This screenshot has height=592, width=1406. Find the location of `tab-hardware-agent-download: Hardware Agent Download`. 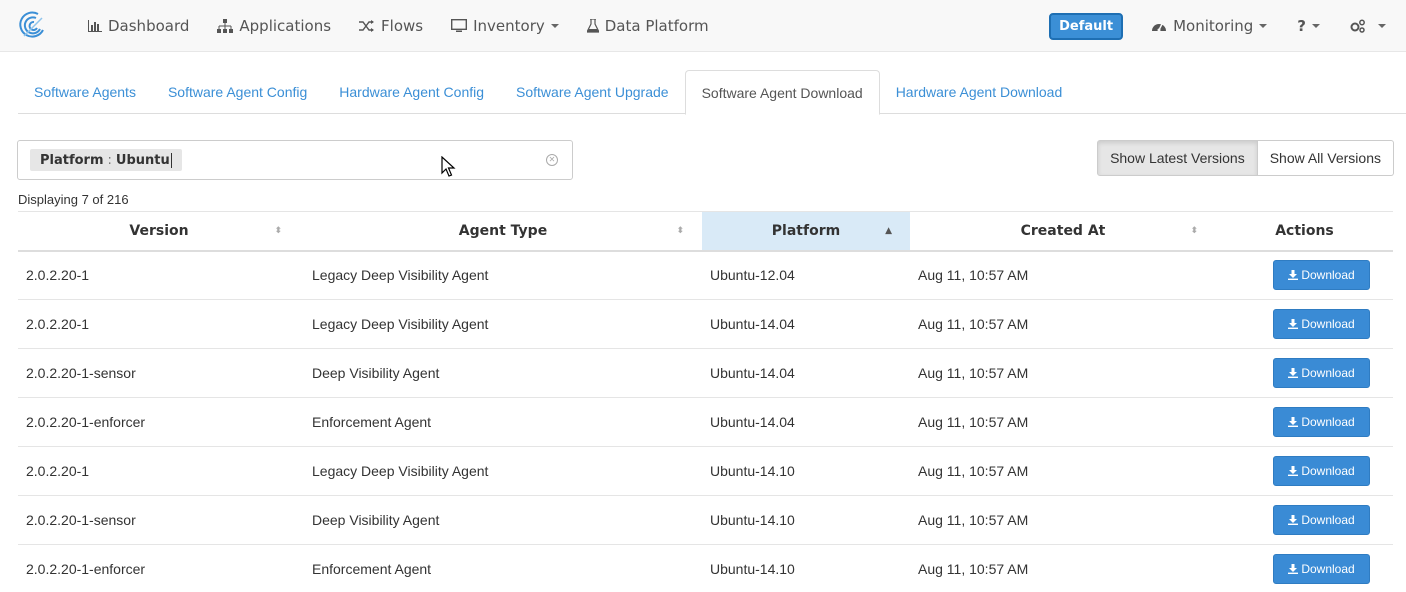

tab-hardware-agent-download: Hardware Agent Download is located at coordinates (979, 92).